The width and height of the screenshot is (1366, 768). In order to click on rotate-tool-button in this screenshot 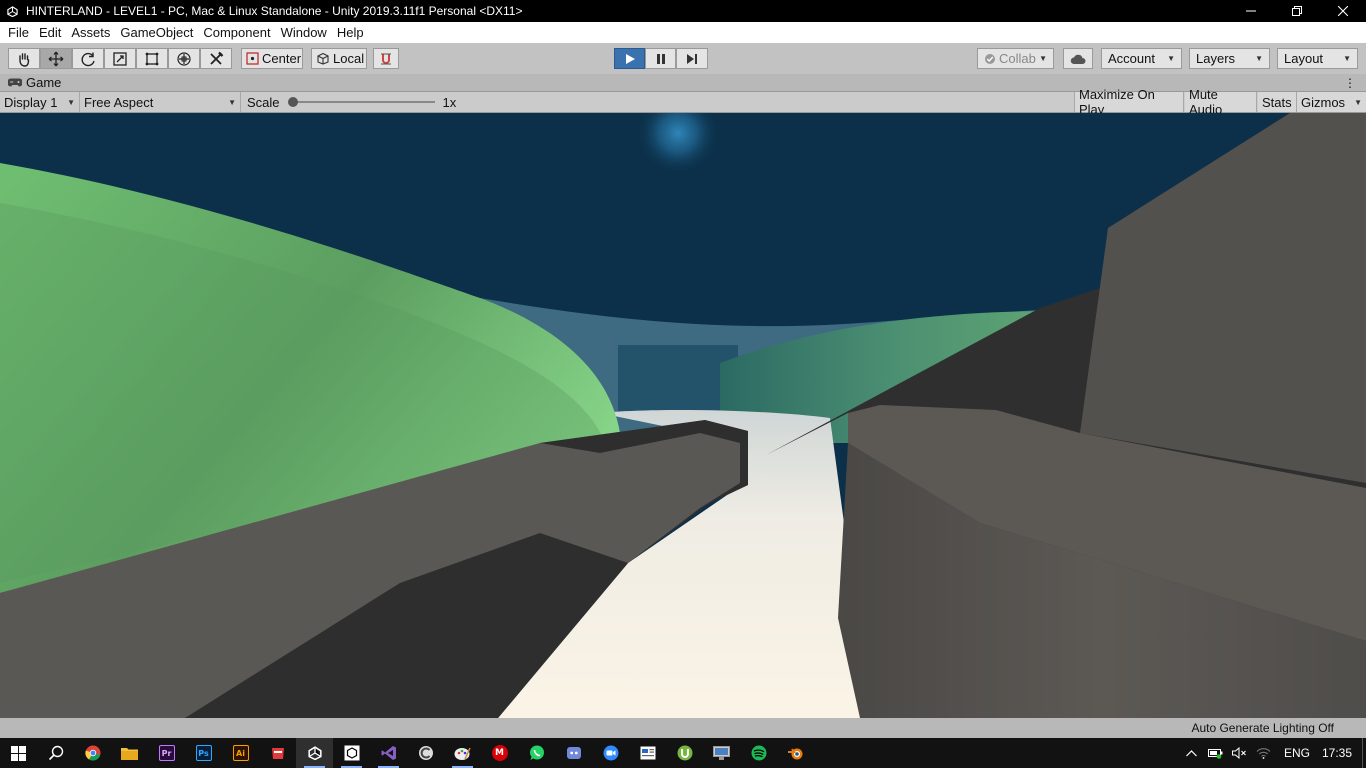, I will do `click(88, 58)`.